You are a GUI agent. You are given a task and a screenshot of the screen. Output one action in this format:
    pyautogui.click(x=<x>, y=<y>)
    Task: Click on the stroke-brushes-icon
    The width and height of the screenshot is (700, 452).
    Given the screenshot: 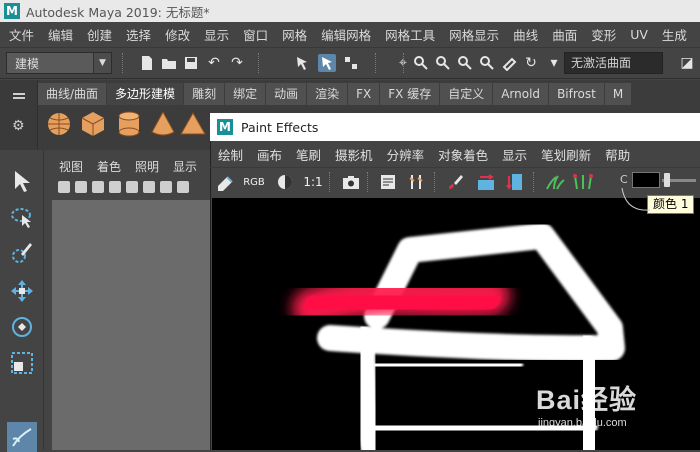 What is the action you would take?
    pyautogui.click(x=416, y=182)
    